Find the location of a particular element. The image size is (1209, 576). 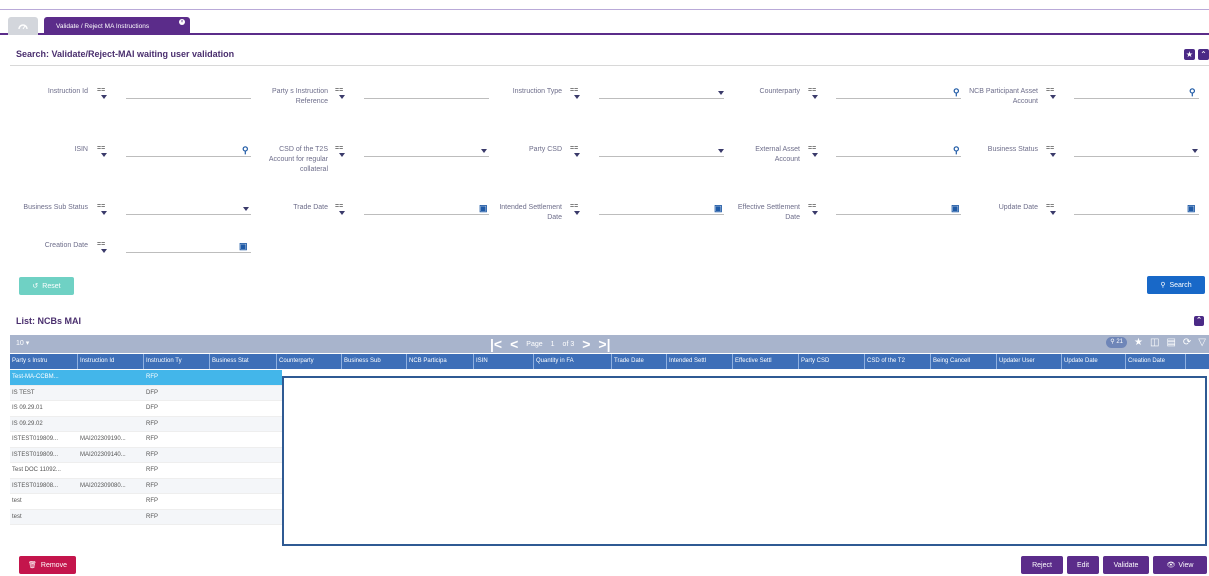

effective-settlement-input is located at coordinates (898, 209).